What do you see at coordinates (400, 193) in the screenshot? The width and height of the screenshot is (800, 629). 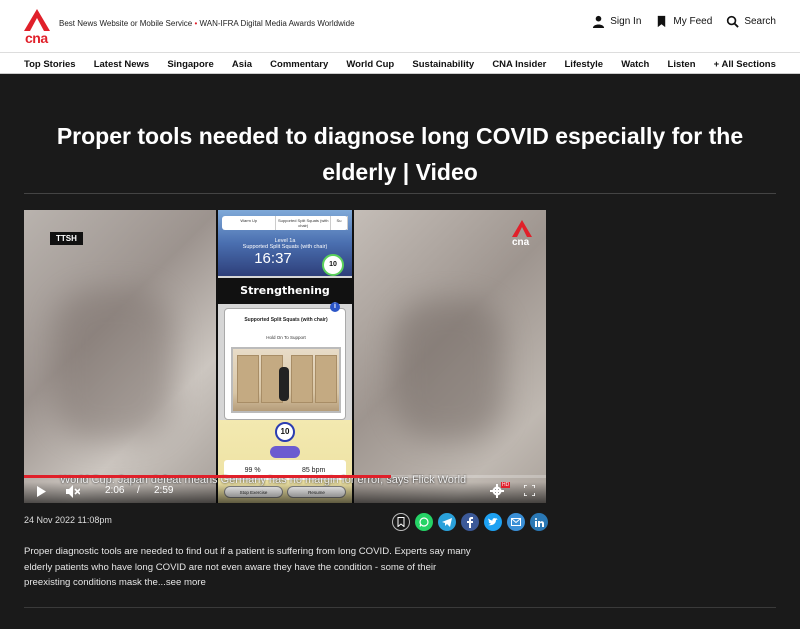 I see `headline-divider` at bounding box center [400, 193].